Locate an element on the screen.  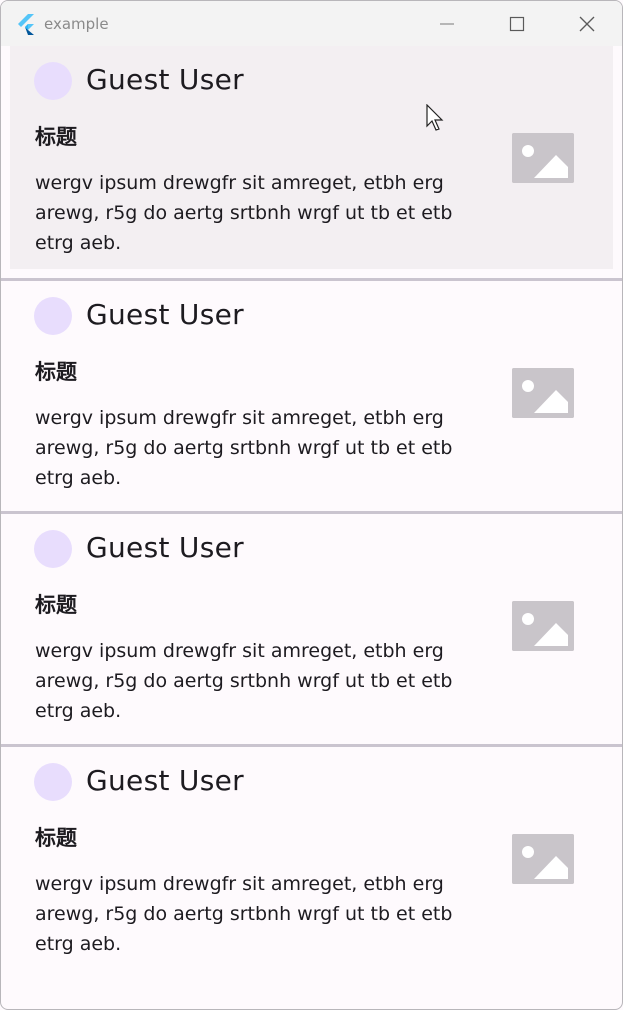
flutter-logo-icon is located at coordinates (26, 24).